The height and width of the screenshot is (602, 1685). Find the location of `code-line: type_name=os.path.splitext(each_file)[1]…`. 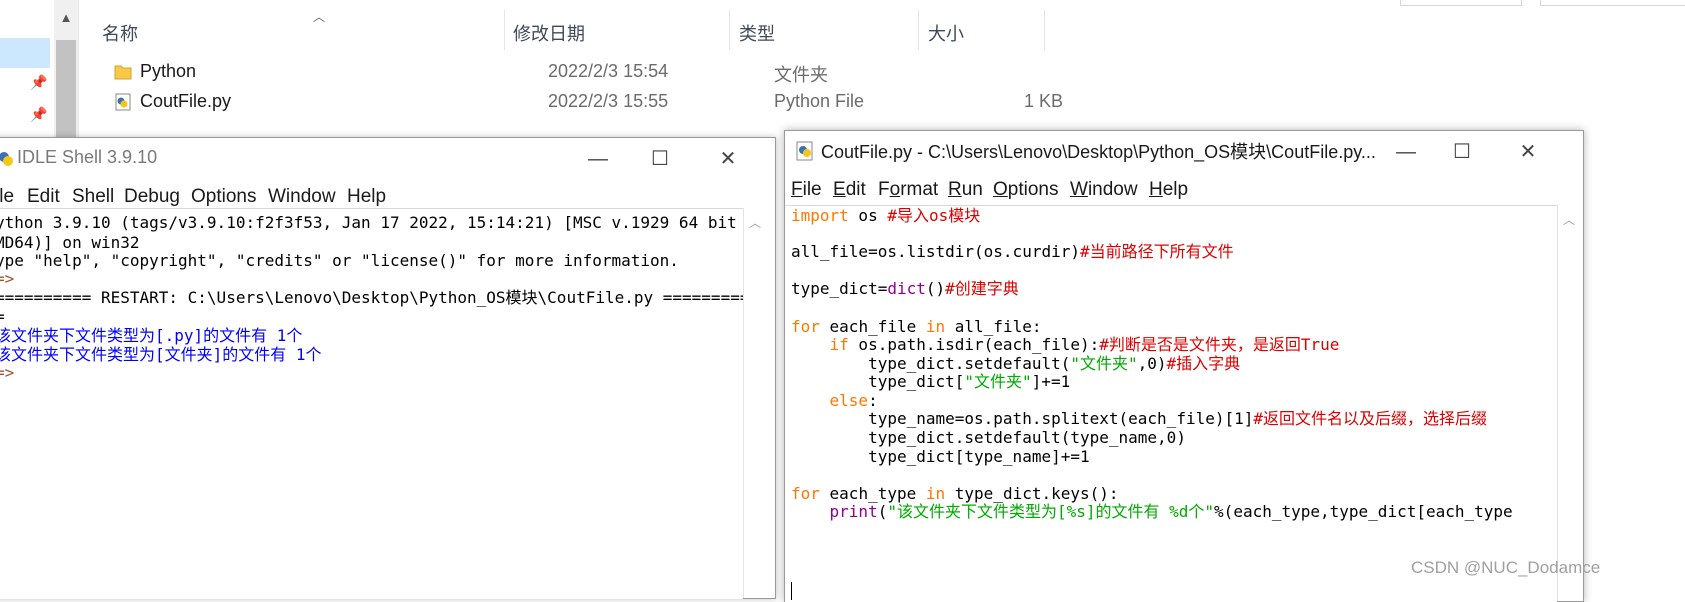

code-line: type_name=os.path.splitext(each_file)[1]… is located at coordinates (1139, 418).